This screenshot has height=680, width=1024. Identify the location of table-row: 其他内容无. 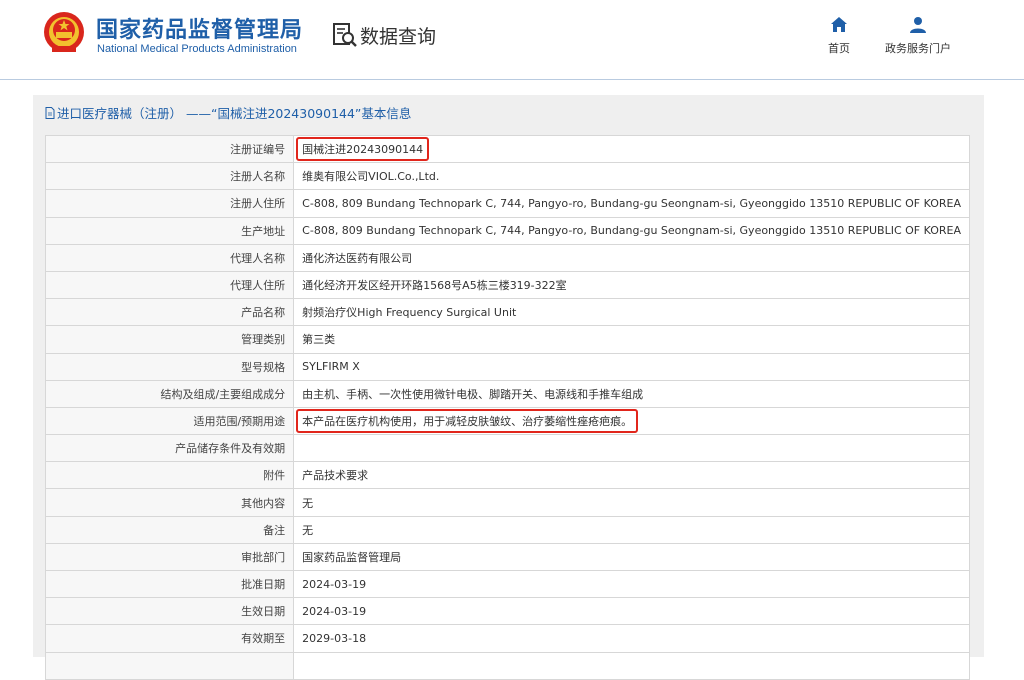
(507, 502).